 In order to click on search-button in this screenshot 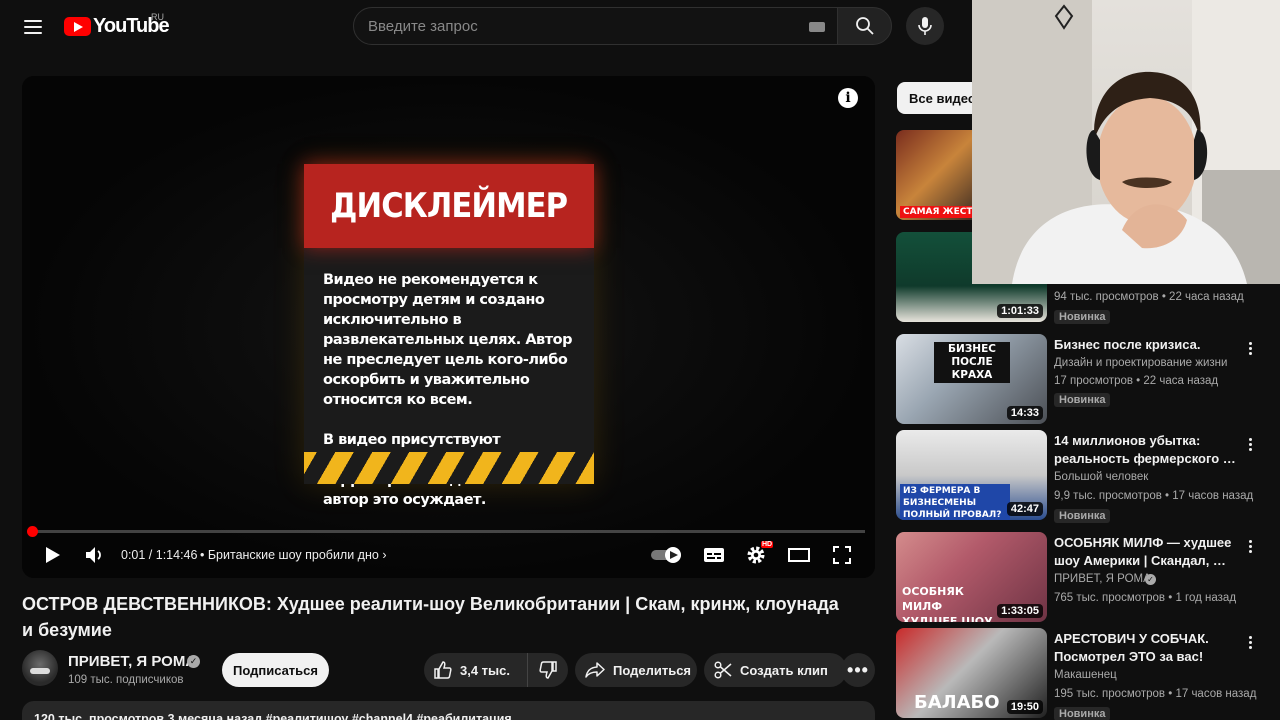, I will do `click(864, 26)`.